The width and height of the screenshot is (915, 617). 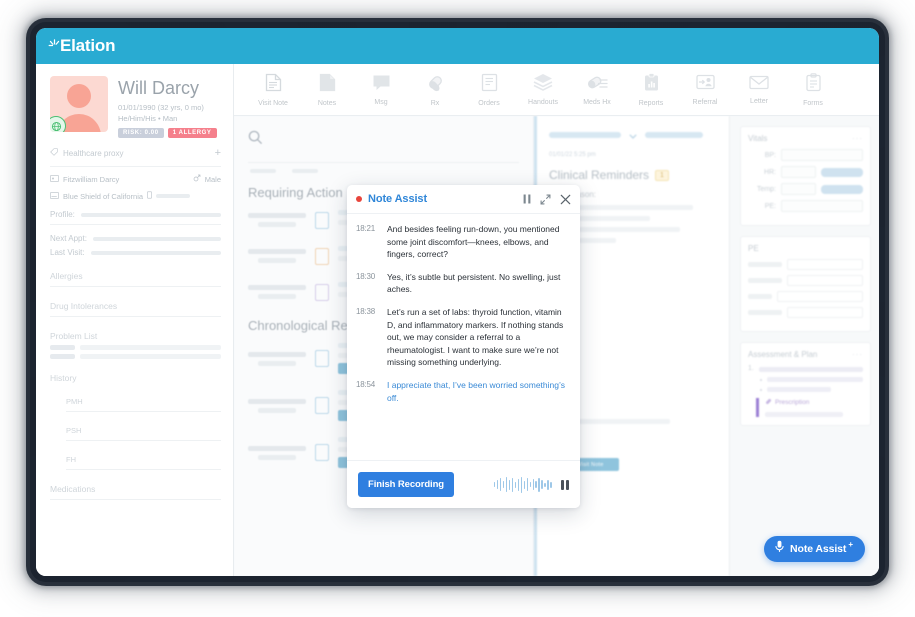 I want to click on vitals-row-bp: BP:, so click(x=805, y=155).